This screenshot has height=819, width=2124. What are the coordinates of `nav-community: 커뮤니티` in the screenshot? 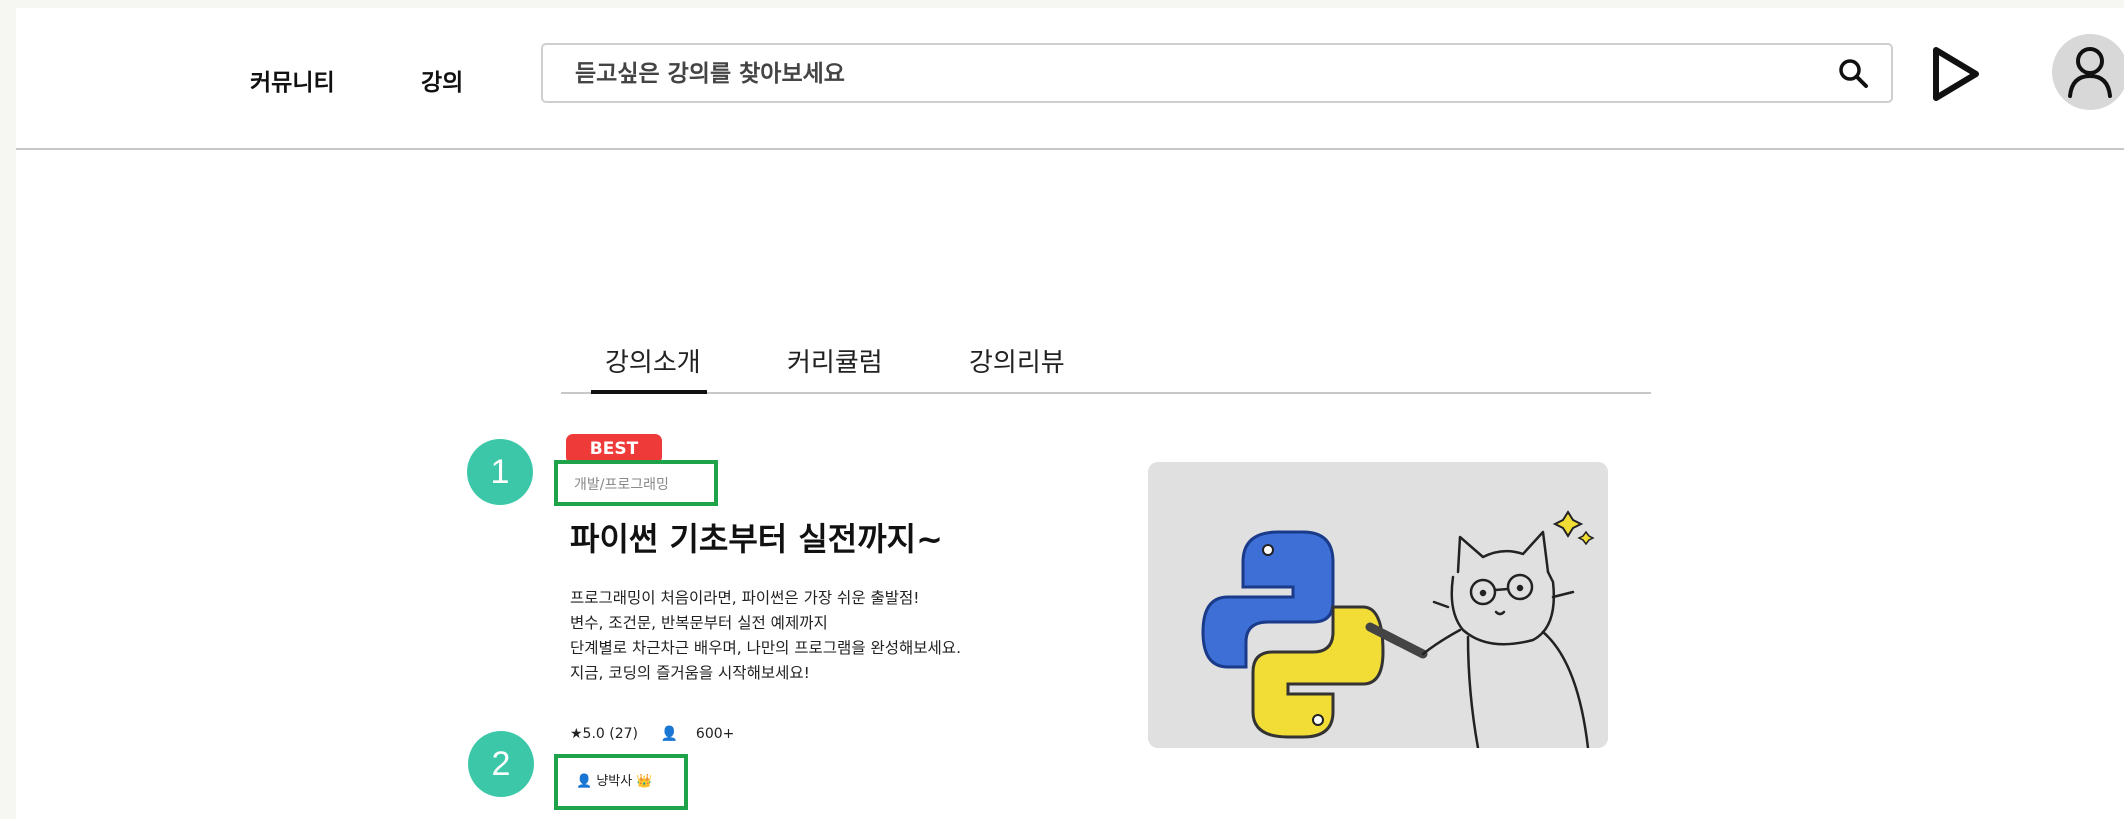 It's located at (292, 80).